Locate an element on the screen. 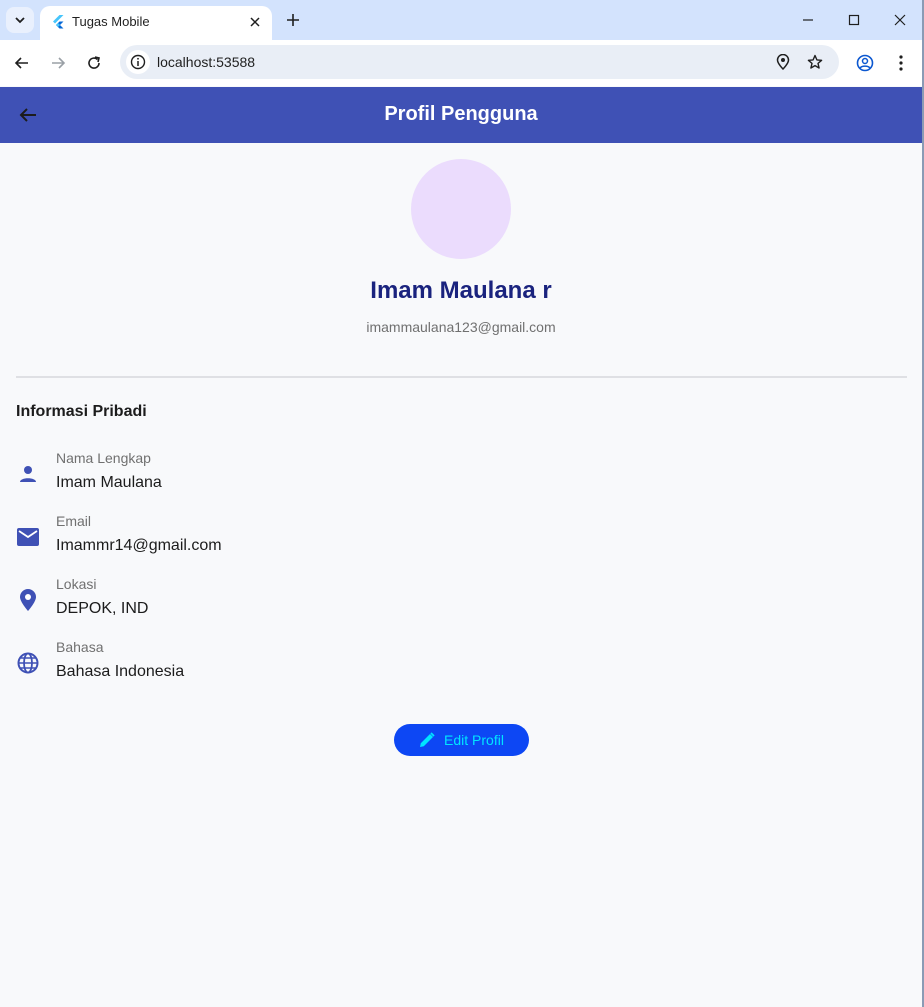  edit-profile-label: Edit Profil is located at coordinates (474, 740).